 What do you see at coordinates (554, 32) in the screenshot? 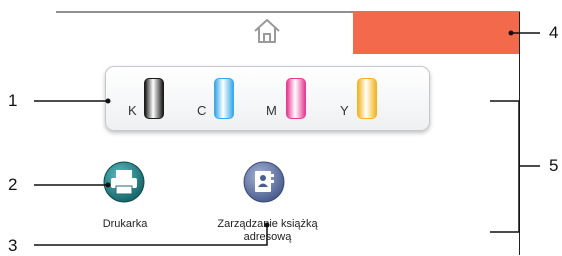
I see `callout-4: 4` at bounding box center [554, 32].